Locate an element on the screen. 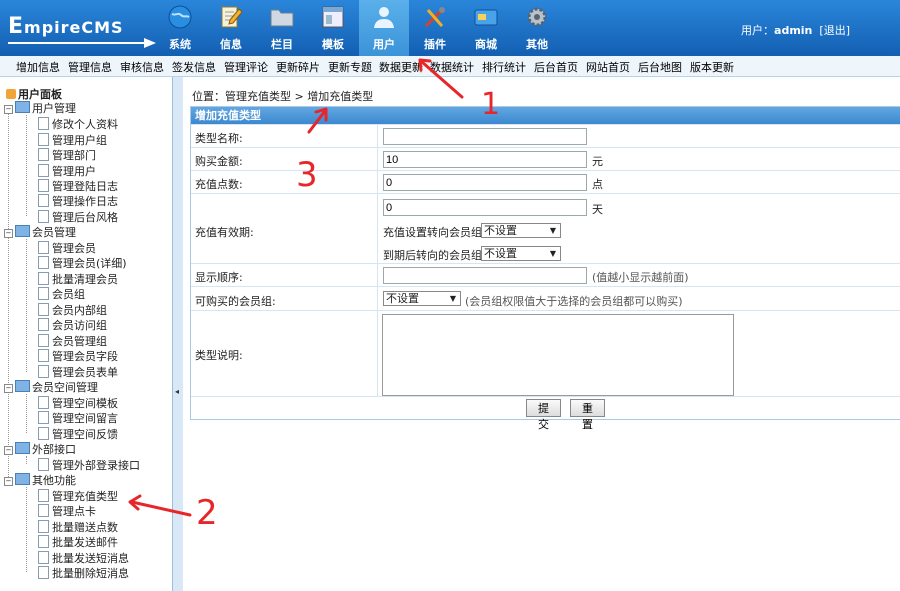 The width and height of the screenshot is (900, 591). empirecms-logo: EmpireCMS is located at coordinates (83, 29).